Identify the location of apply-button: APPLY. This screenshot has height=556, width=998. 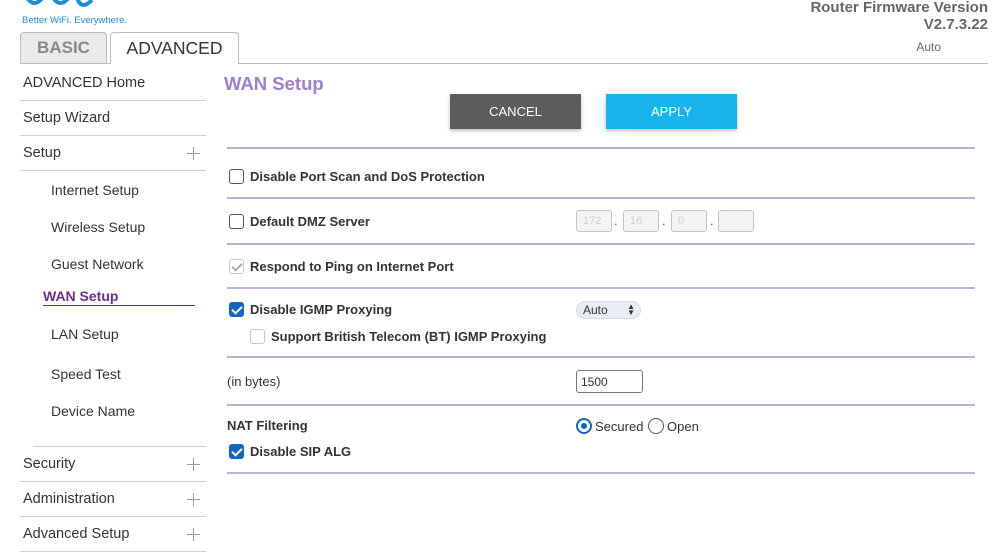
(671, 111).